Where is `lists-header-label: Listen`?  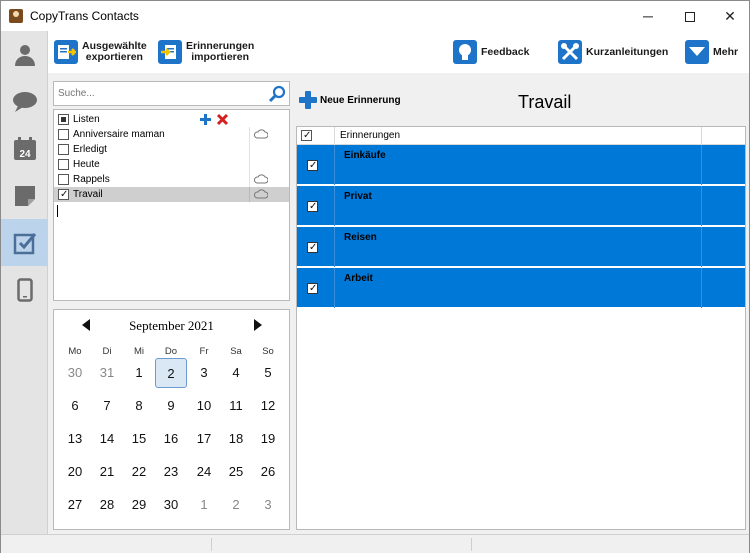
lists-header-label: Listen is located at coordinates (86, 119).